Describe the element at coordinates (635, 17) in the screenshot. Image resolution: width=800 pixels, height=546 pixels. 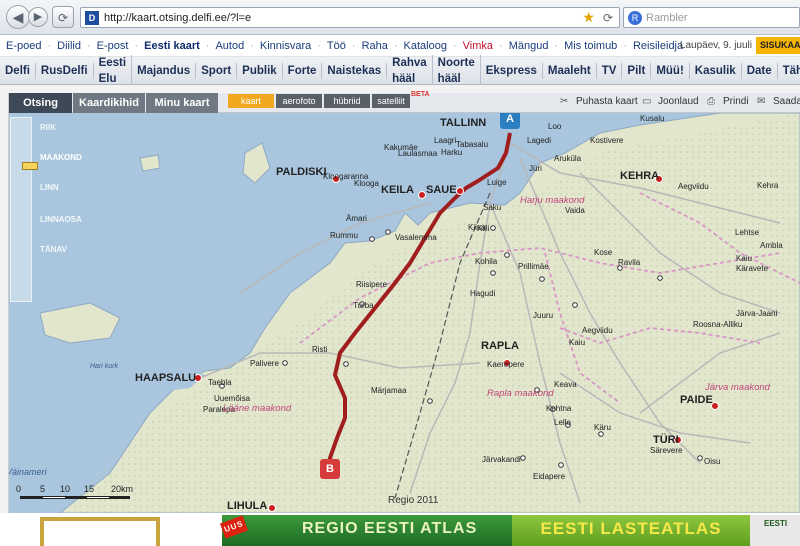
I see `search-engine-icon: R` at that location.